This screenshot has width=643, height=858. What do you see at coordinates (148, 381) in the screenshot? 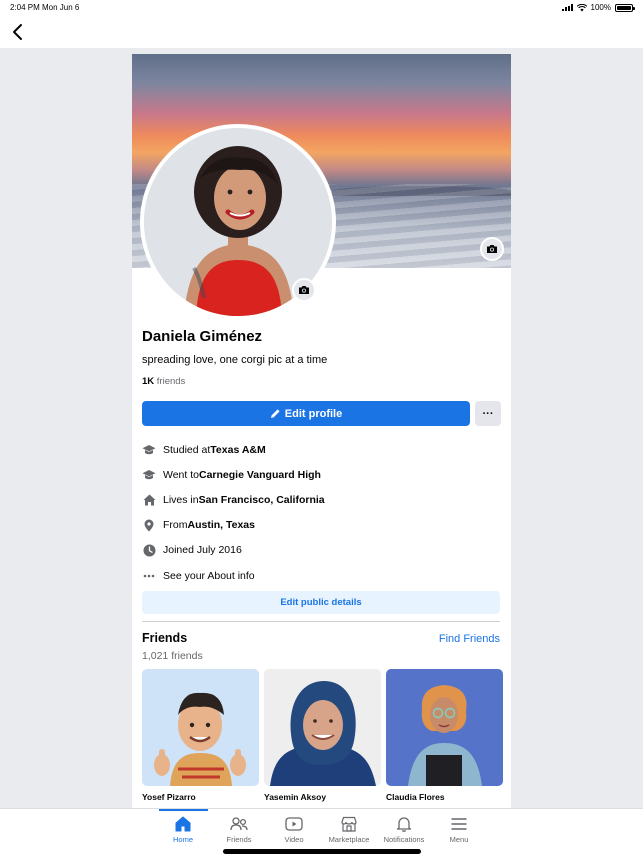
I see `friend-count-value: 1K` at bounding box center [148, 381].